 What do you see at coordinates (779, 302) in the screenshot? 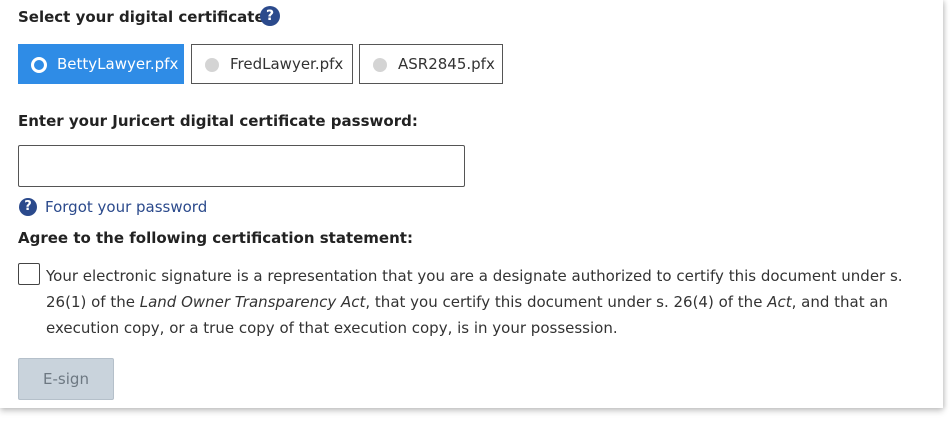
I see `act-short-name: Act` at bounding box center [779, 302].